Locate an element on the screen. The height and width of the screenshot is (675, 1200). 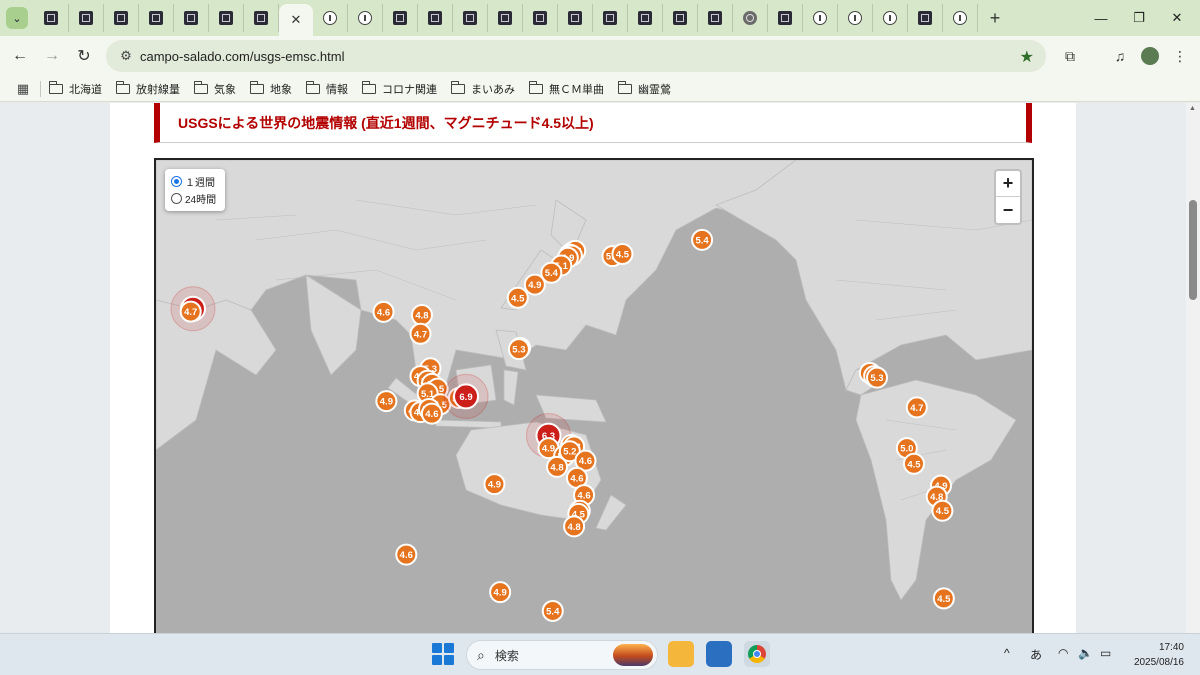
bookmark-folder: まいあみ is located at coordinates (483, 88).